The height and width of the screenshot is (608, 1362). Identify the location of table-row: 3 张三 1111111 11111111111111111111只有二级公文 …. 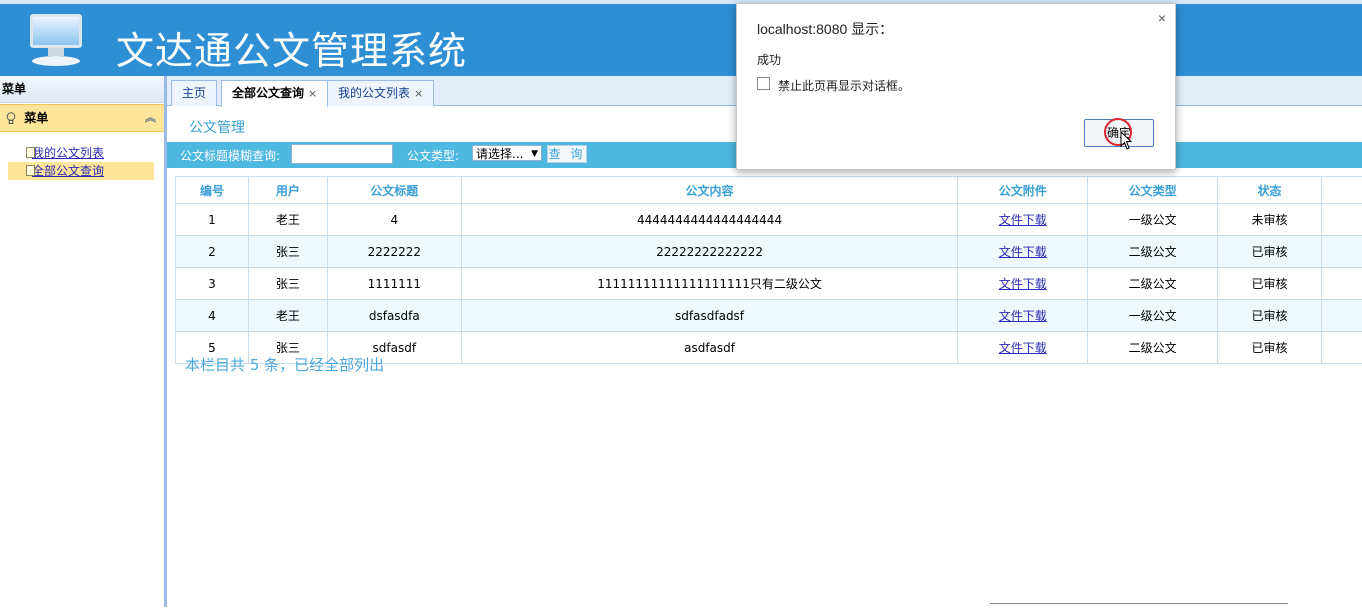
(769, 284).